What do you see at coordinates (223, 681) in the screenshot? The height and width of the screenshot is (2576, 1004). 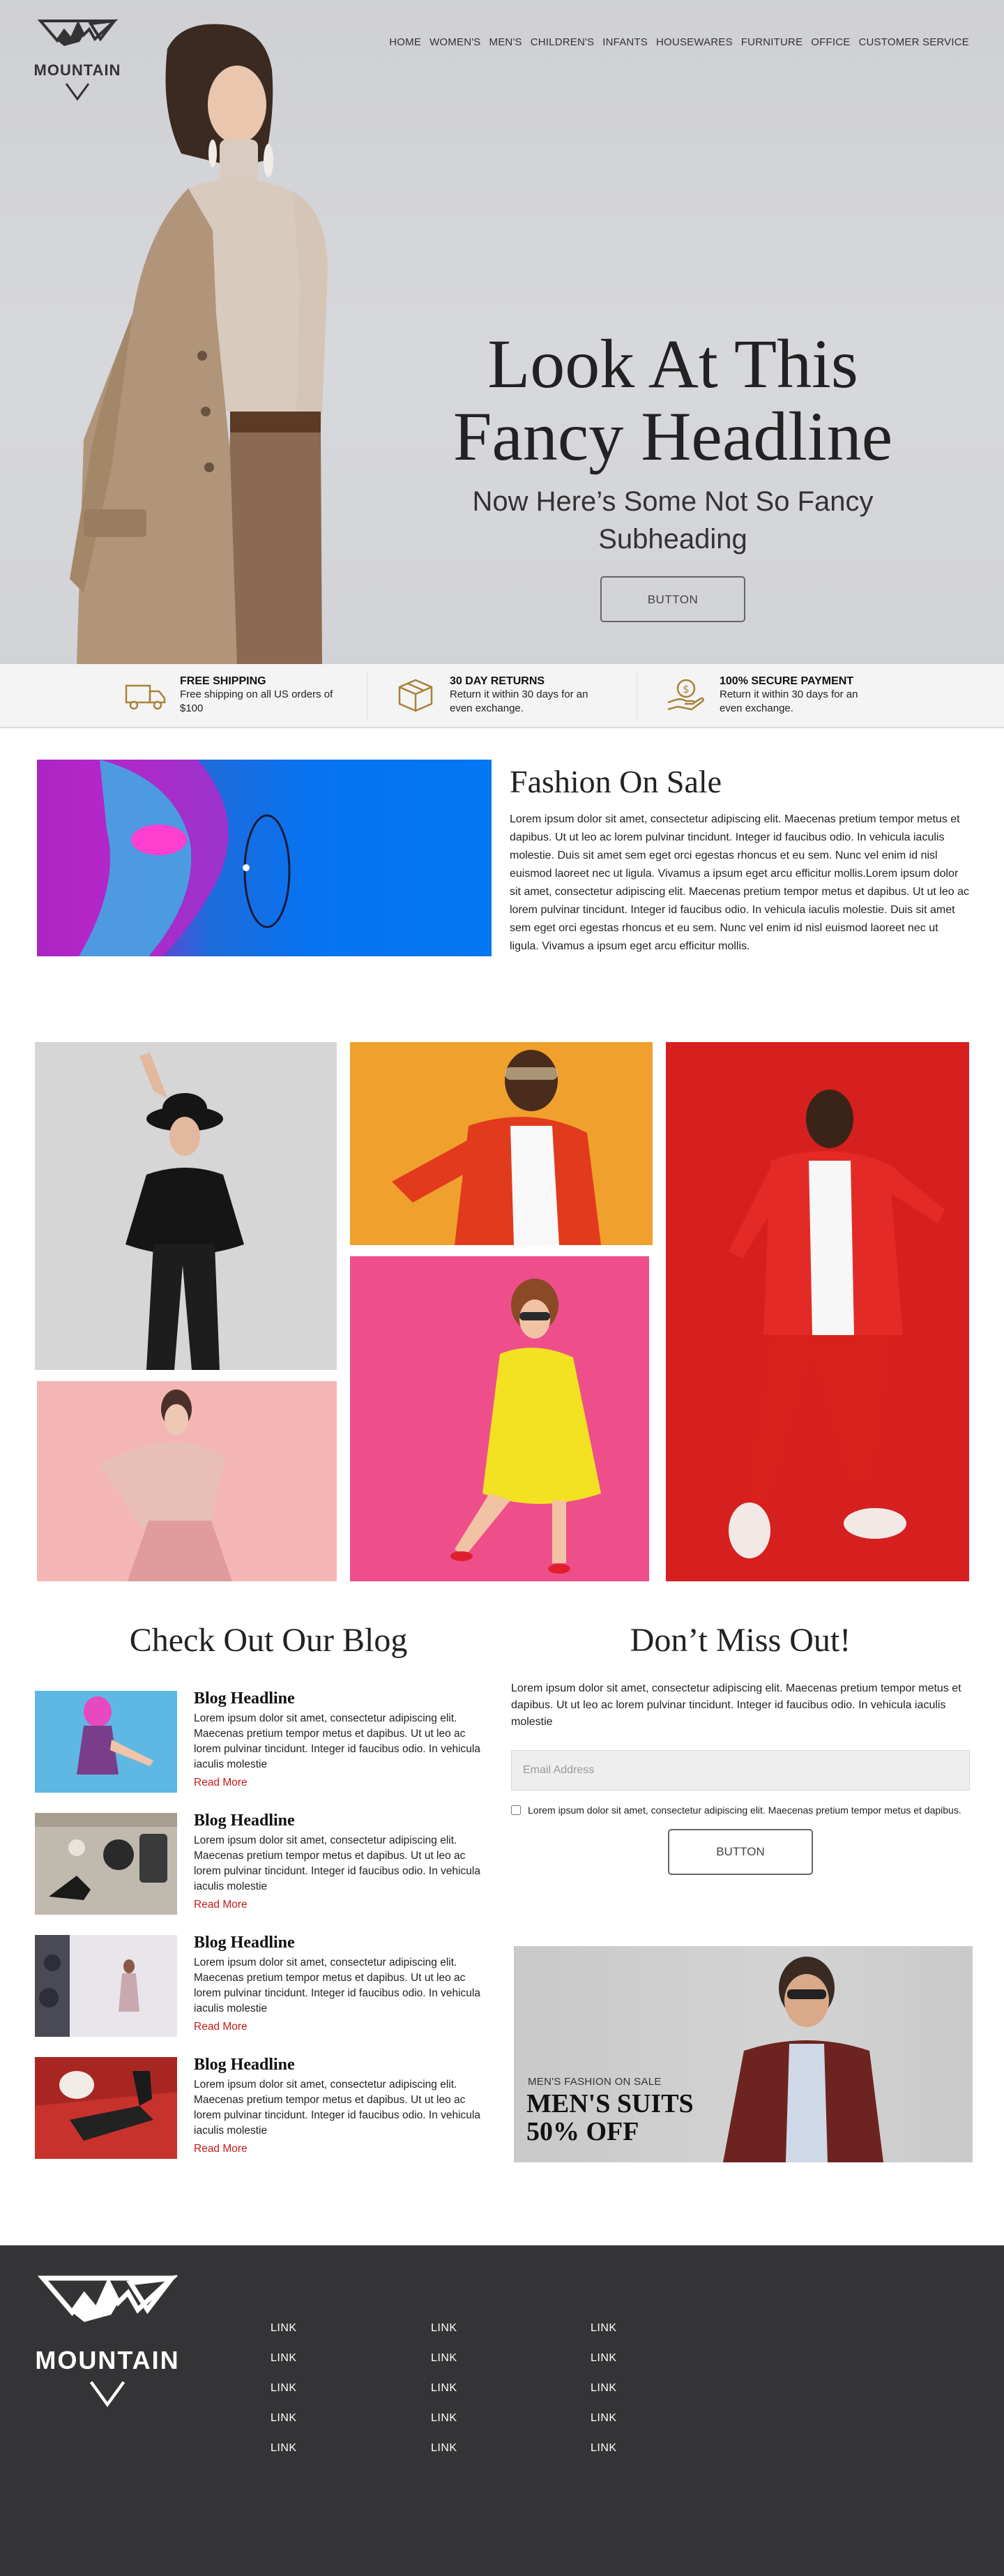 I see `feature-title: FREE SHIPPING` at bounding box center [223, 681].